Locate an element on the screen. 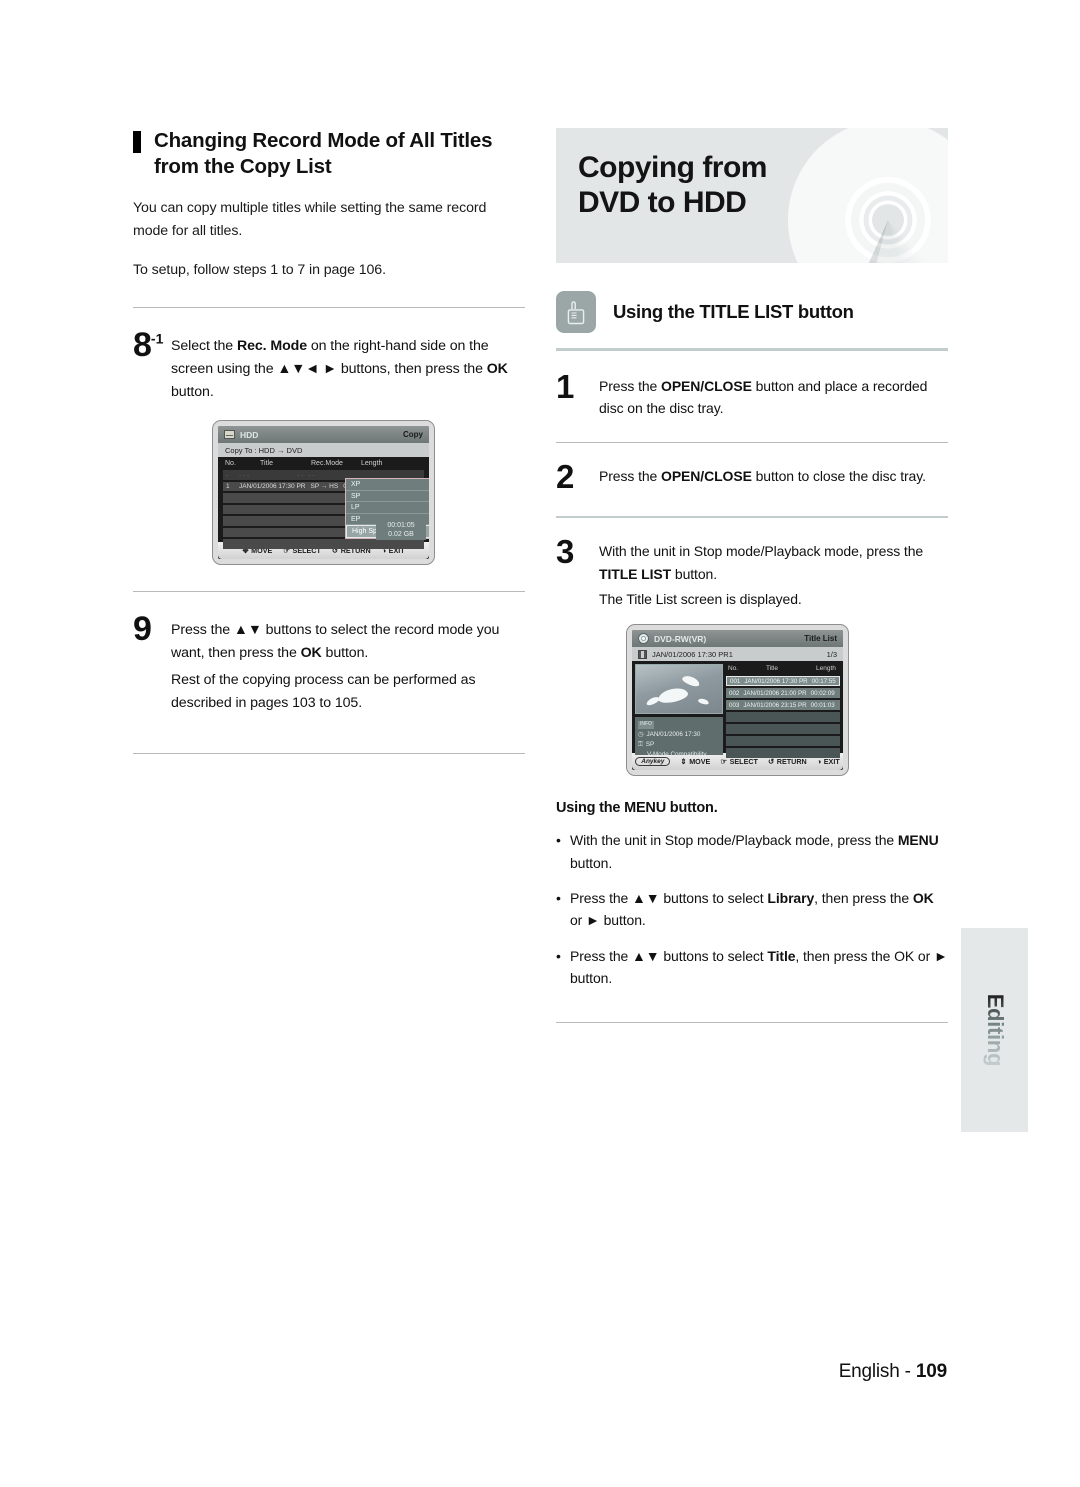  title-list-columns: No. Title Length is located at coordinates (783, 669).